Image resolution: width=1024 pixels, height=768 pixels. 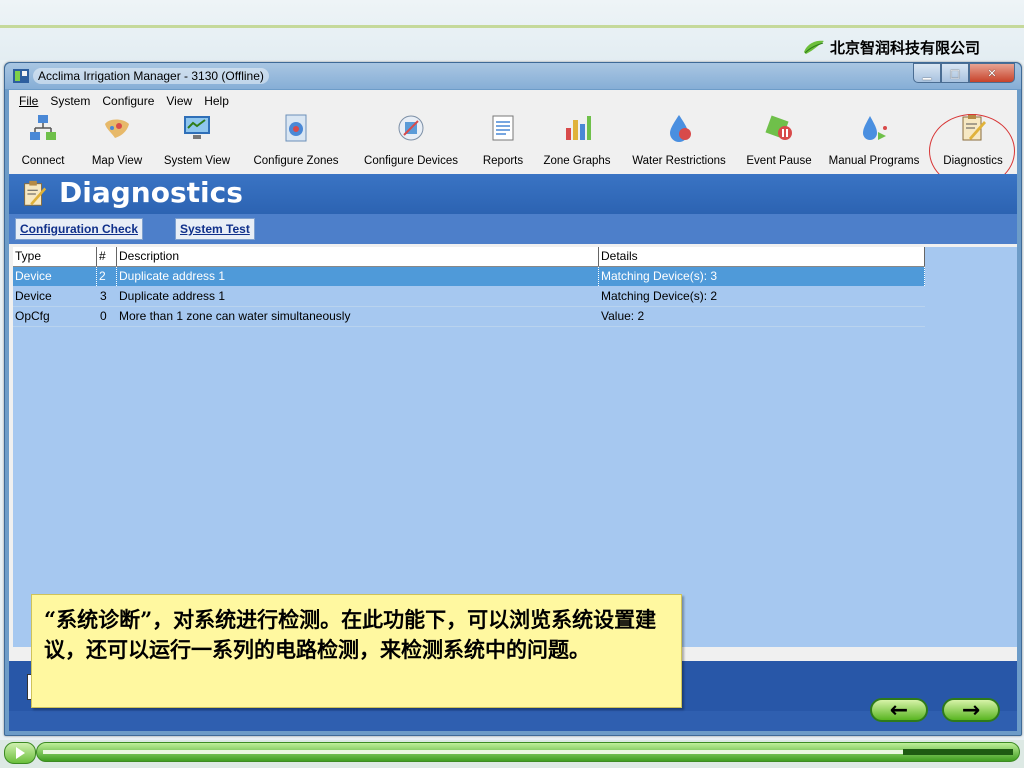 What do you see at coordinates (197, 127) in the screenshot?
I see `system-view-icon` at bounding box center [197, 127].